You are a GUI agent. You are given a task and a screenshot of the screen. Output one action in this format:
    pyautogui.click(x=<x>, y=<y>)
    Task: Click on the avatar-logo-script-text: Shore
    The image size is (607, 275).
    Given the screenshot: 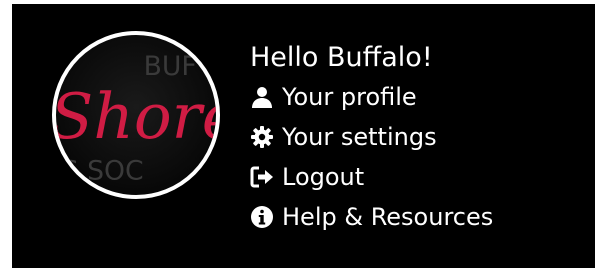 What is the action you would take?
    pyautogui.click(x=136, y=116)
    